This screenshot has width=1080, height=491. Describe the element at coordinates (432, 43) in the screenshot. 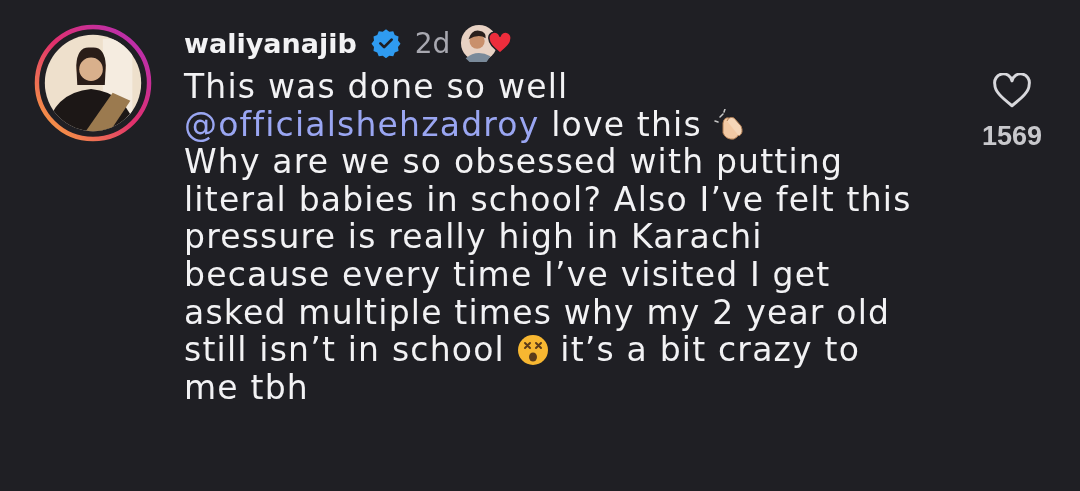

I see `timestamp: 2d` at that location.